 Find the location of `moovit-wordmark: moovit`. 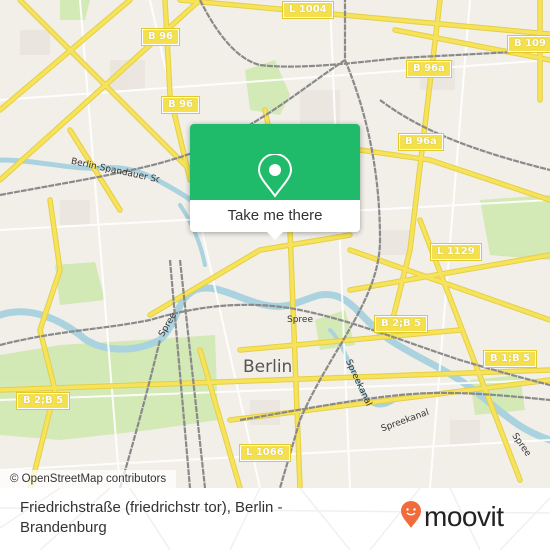

moovit-wordmark: moovit is located at coordinates (464, 516).